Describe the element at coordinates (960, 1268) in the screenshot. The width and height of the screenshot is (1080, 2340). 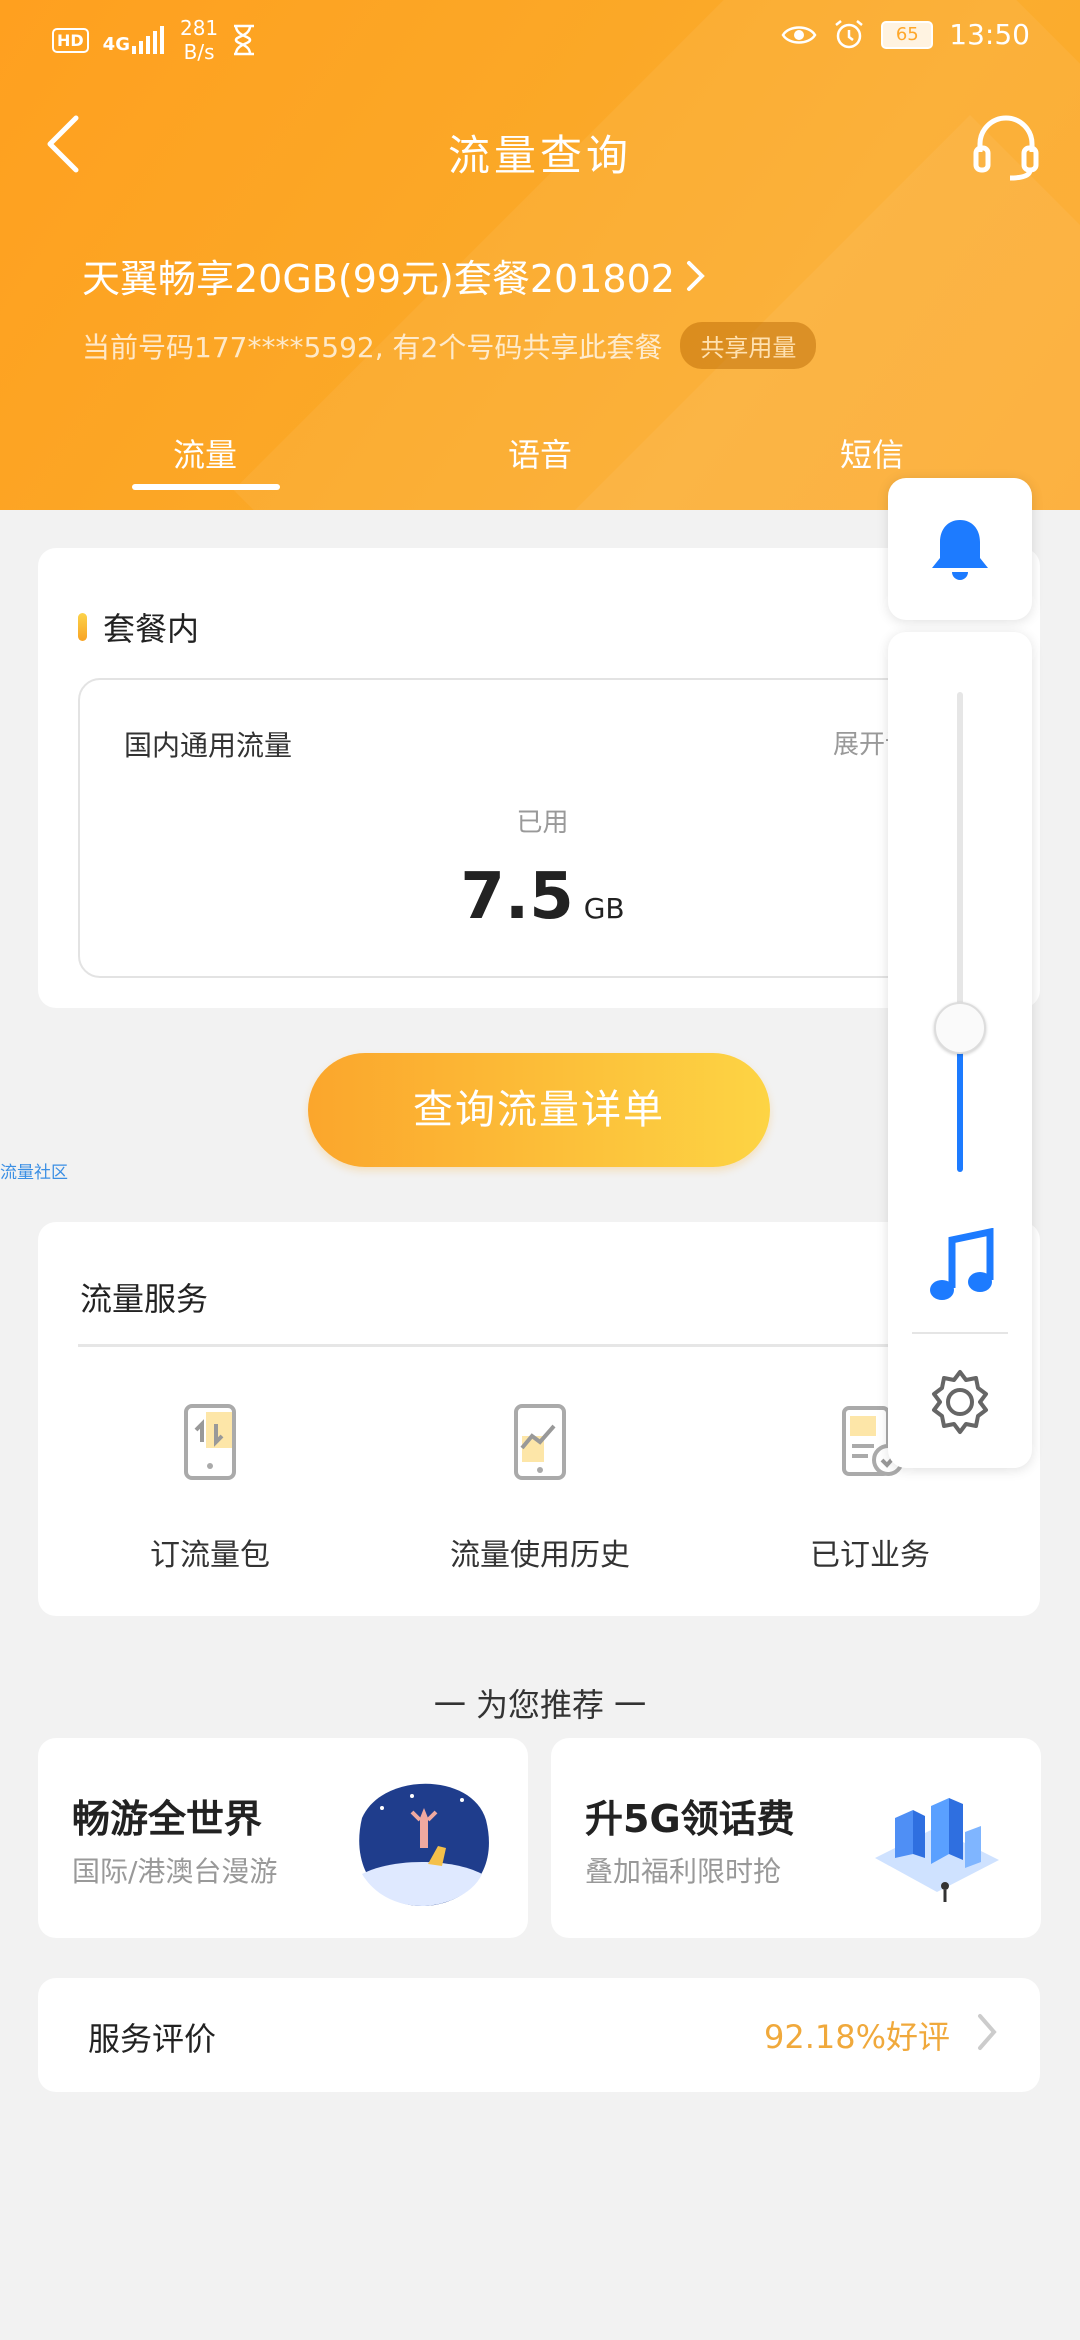
I see `music-note-icon` at that location.